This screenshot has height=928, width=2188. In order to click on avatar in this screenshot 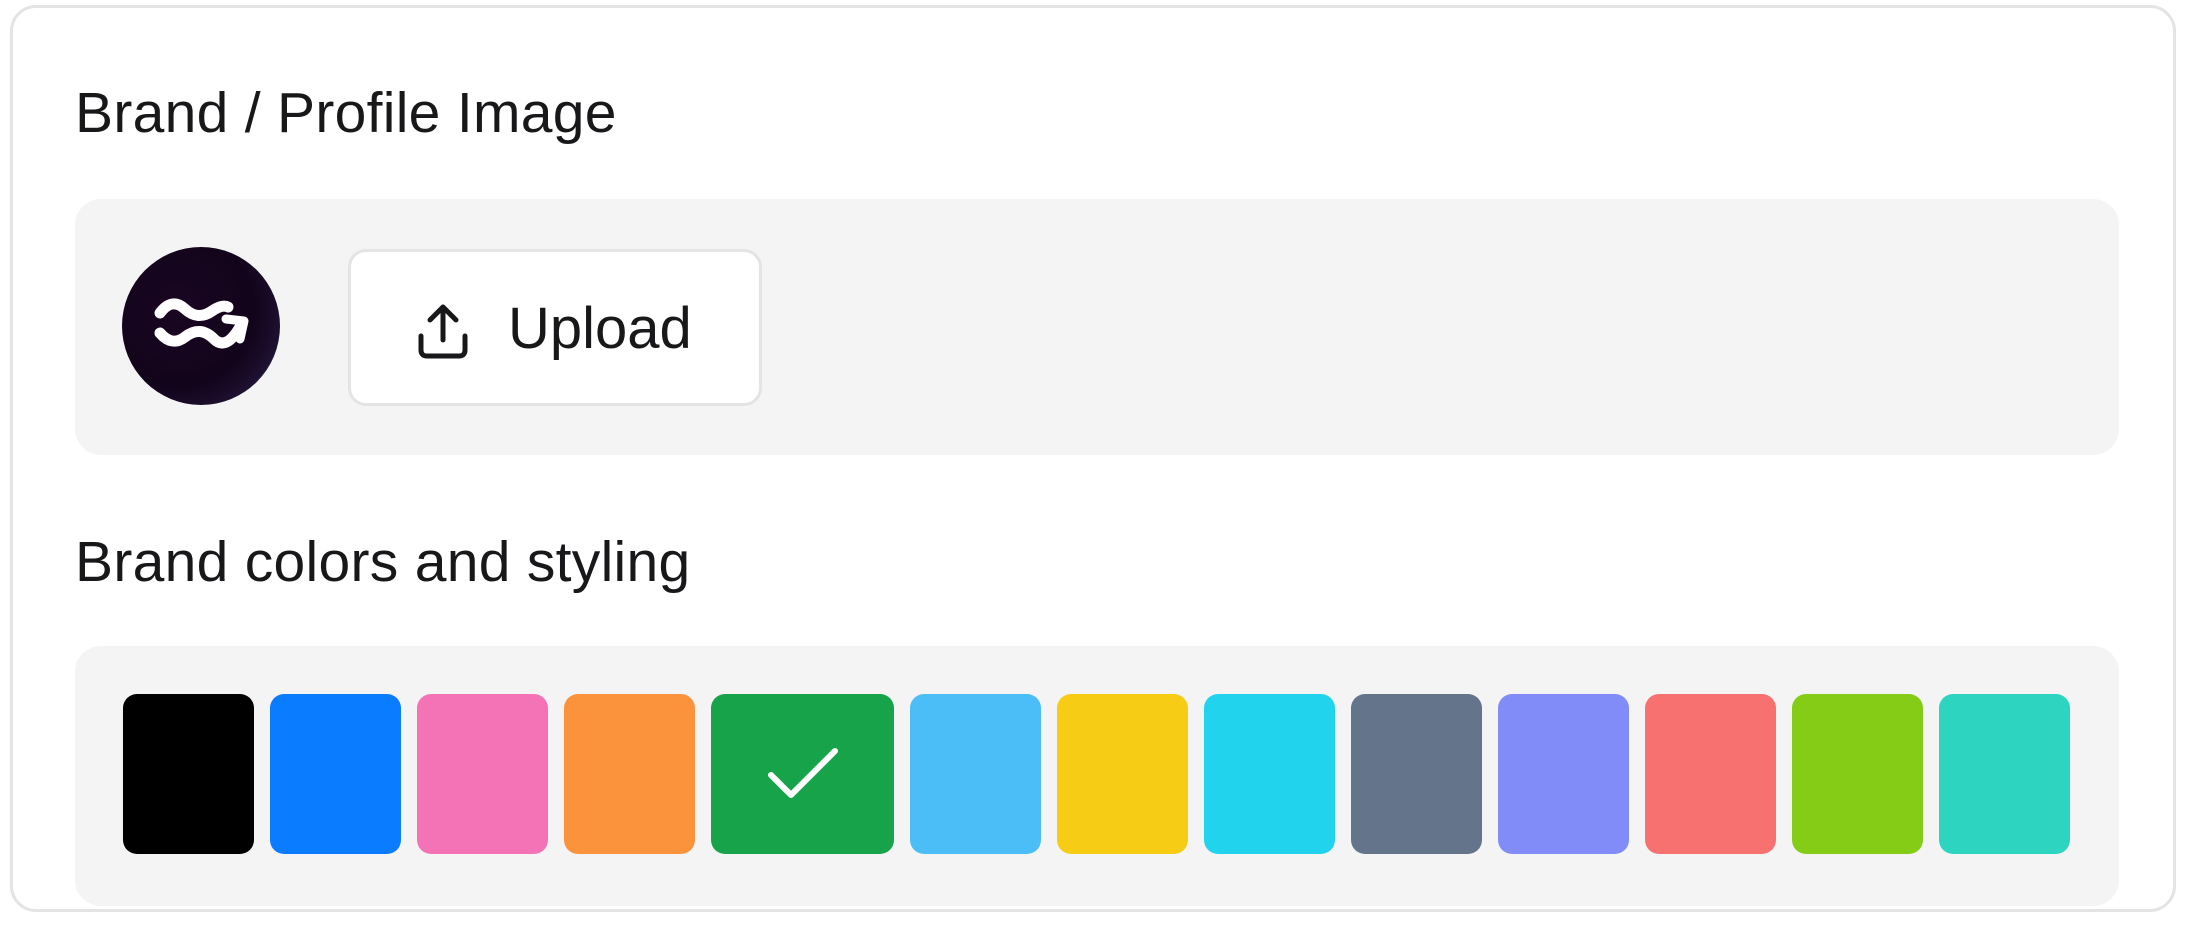, I will do `click(201, 326)`.